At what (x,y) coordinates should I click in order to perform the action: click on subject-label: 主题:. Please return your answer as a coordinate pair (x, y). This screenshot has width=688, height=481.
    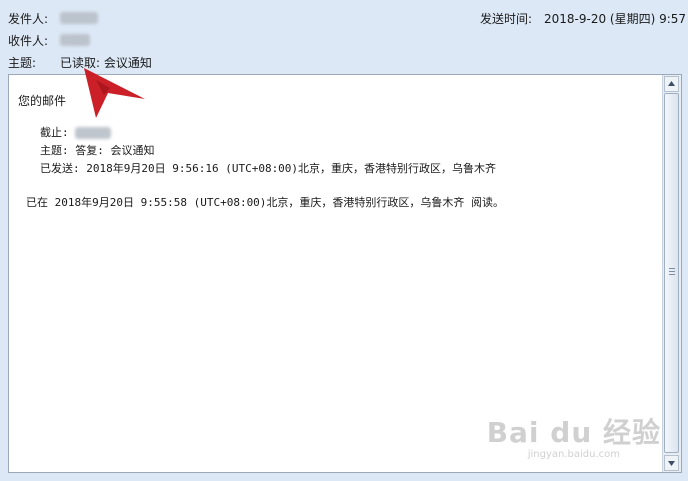
    Looking at the image, I should click on (22, 63).